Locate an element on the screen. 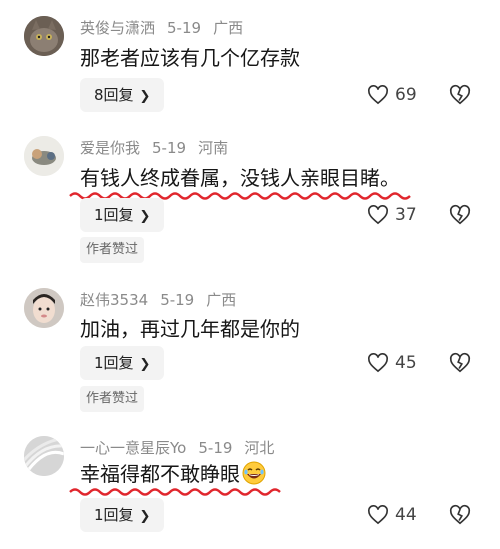 The image size is (500, 549). laughing-emoji-icon is located at coordinates (254, 473).